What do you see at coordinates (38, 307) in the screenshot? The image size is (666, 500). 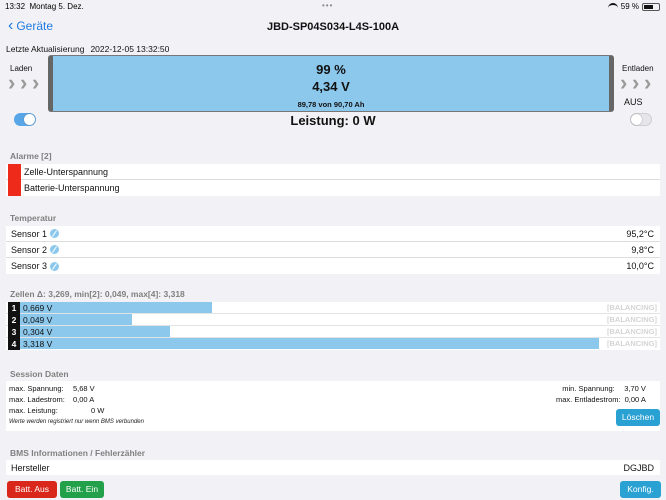 I see `cell-voltage: 0,669 V` at bounding box center [38, 307].